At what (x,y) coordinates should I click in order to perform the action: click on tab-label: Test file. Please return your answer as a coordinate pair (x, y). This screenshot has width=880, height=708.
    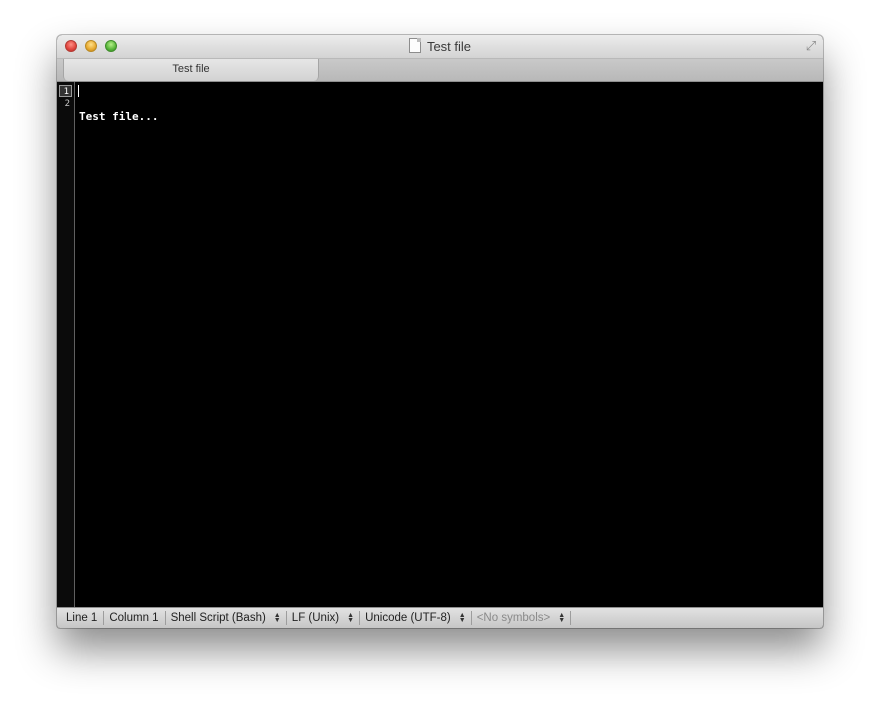
    Looking at the image, I should click on (191, 69).